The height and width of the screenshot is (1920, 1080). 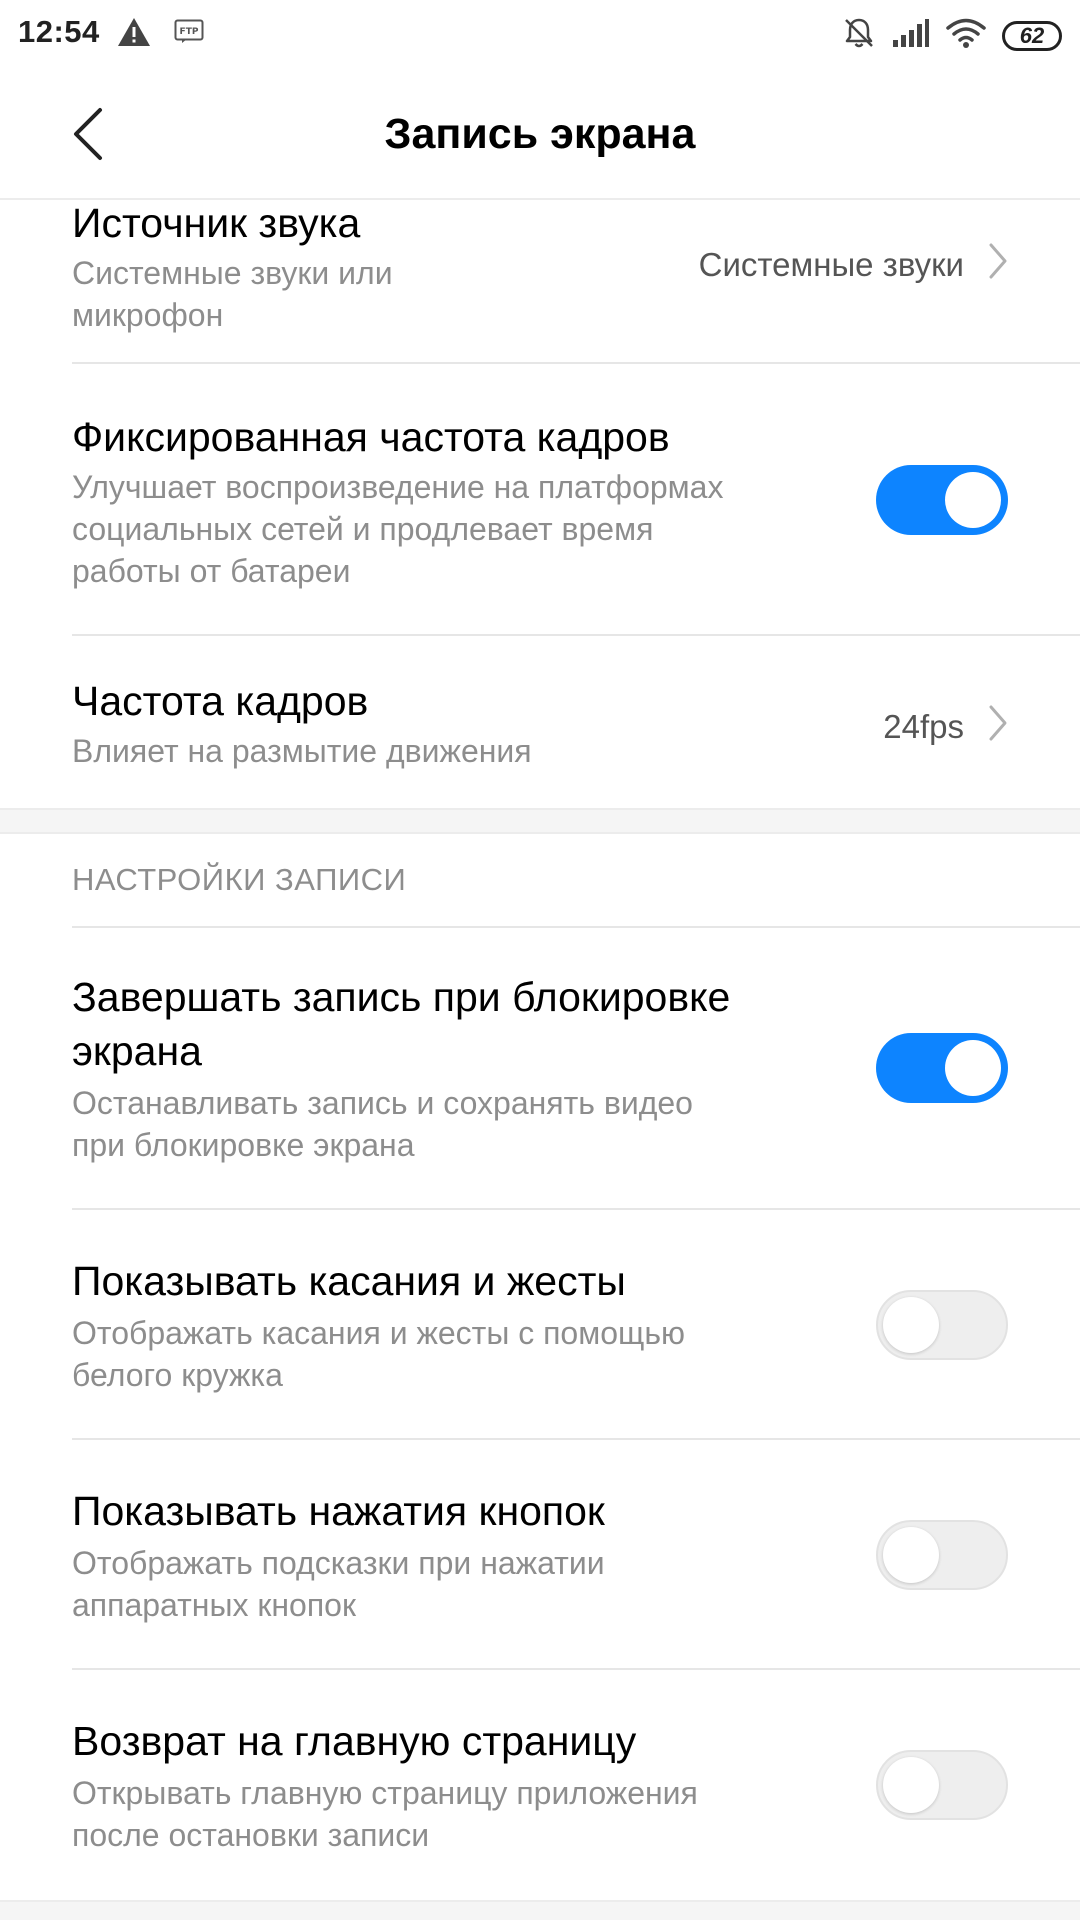 What do you see at coordinates (251, 1835) in the screenshot?
I see `subtitle-line: после остановки записи` at bounding box center [251, 1835].